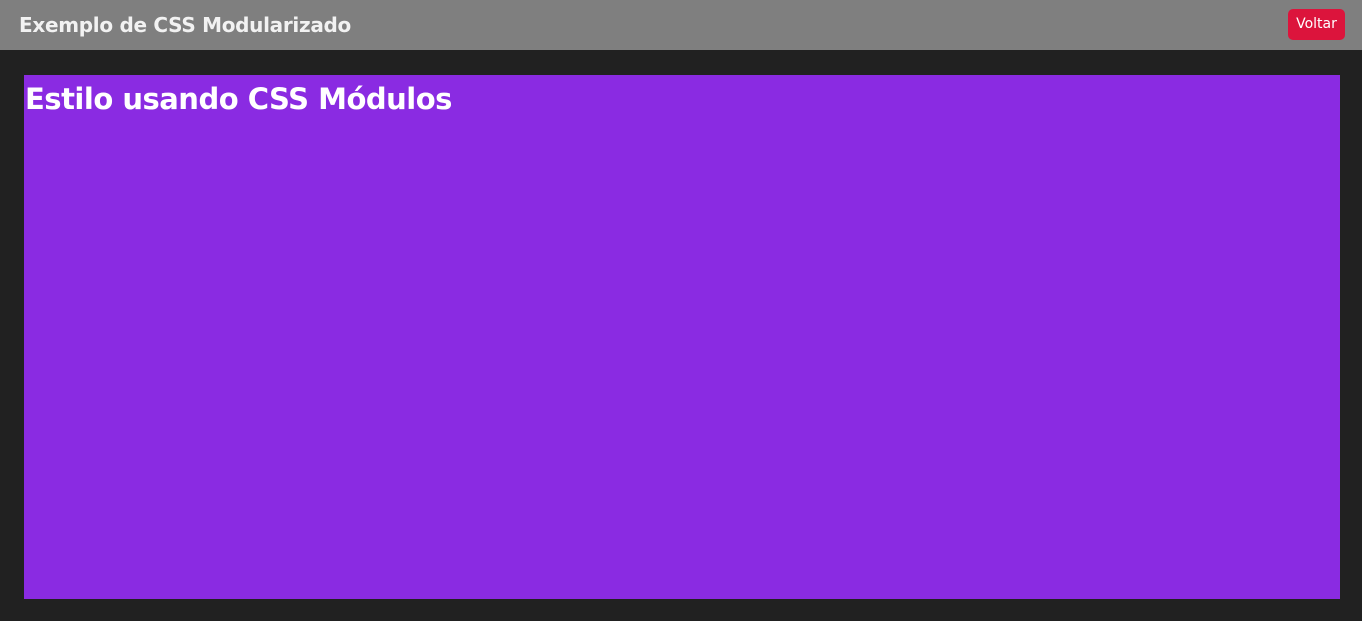 The image size is (1362, 621). What do you see at coordinates (238, 99) in the screenshot?
I see `panel-heading: Estilo usando CSS Módulos` at bounding box center [238, 99].